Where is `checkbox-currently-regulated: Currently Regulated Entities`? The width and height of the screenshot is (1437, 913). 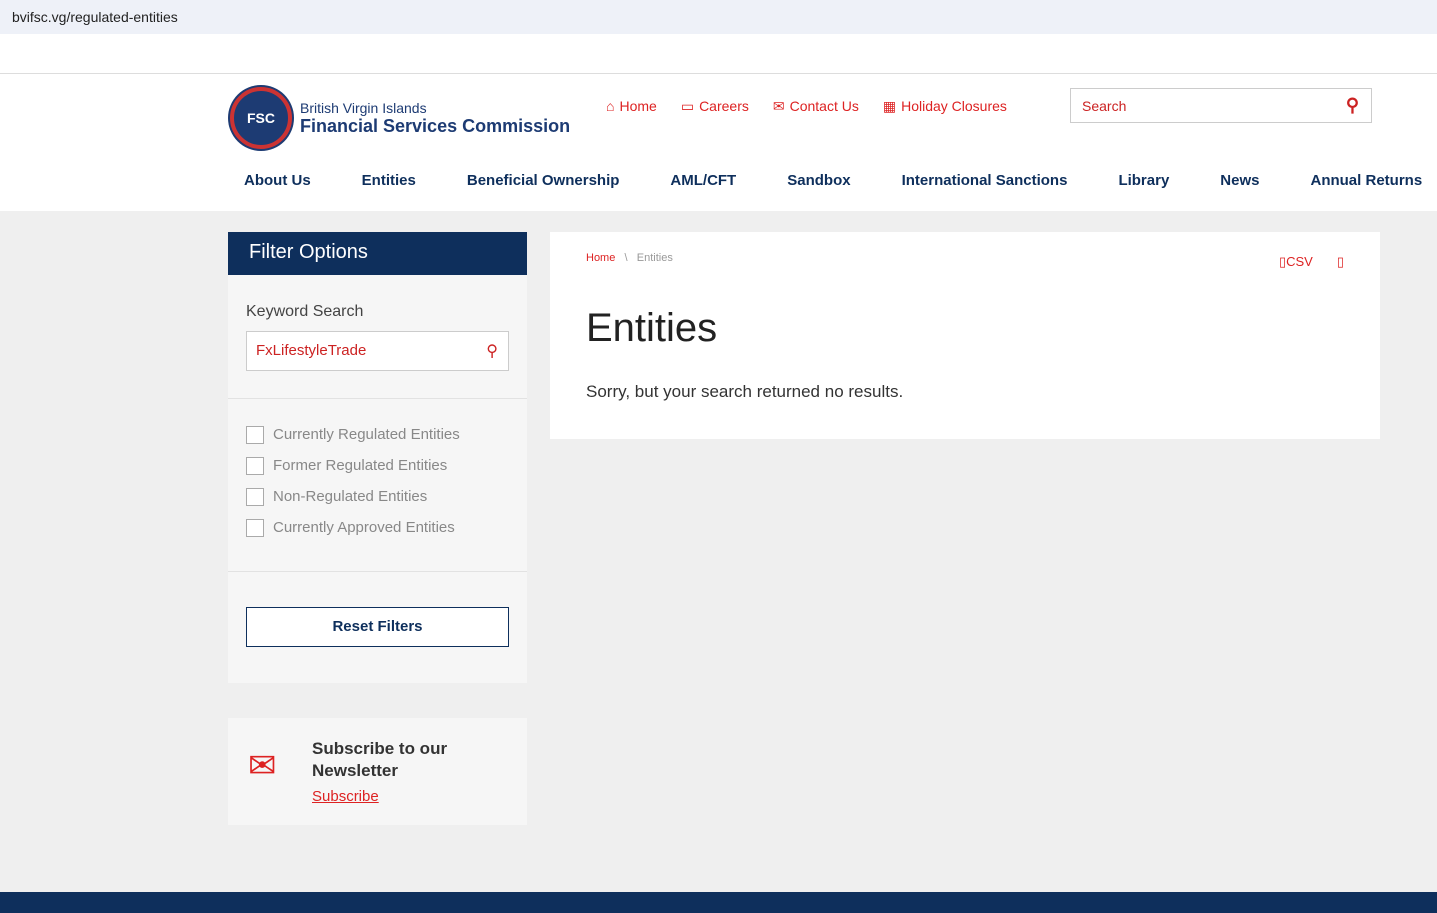 checkbox-currently-regulated: Currently Regulated Entities is located at coordinates (377, 434).